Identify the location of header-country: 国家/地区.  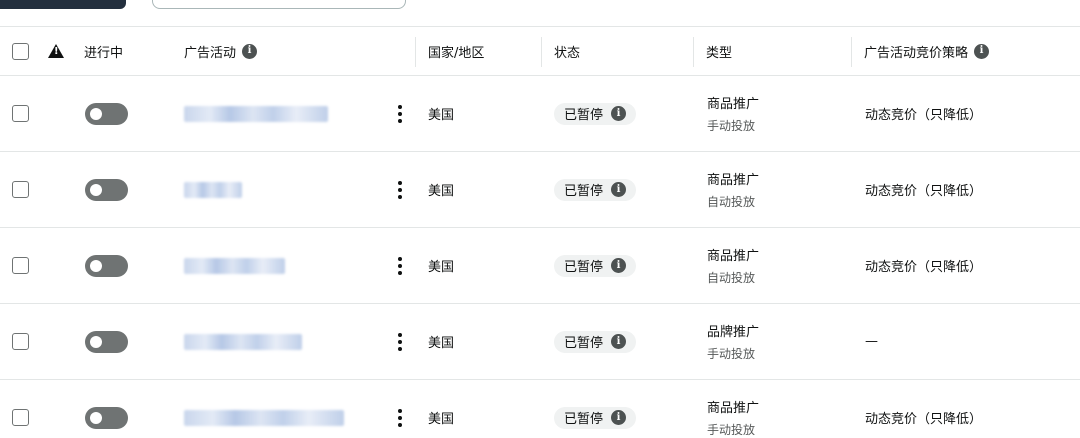
(456, 51).